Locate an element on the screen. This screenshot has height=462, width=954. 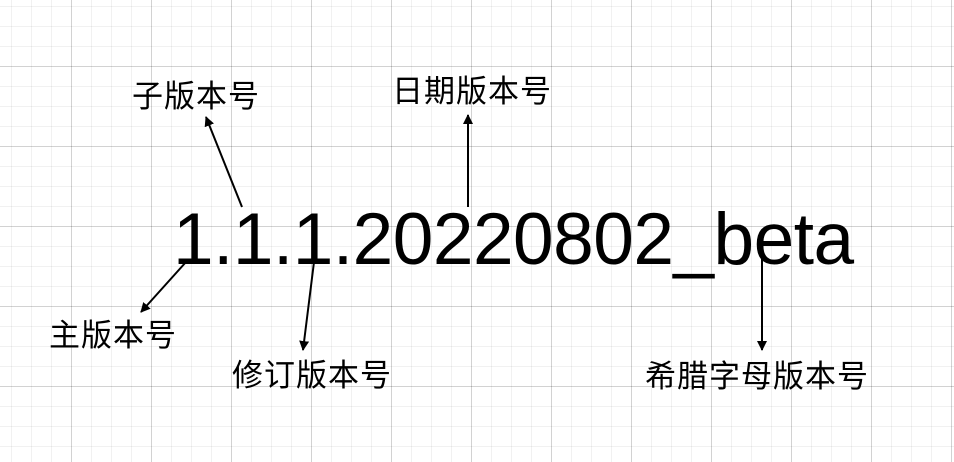
patch-version-label: 修订版本号 is located at coordinates (312, 376).